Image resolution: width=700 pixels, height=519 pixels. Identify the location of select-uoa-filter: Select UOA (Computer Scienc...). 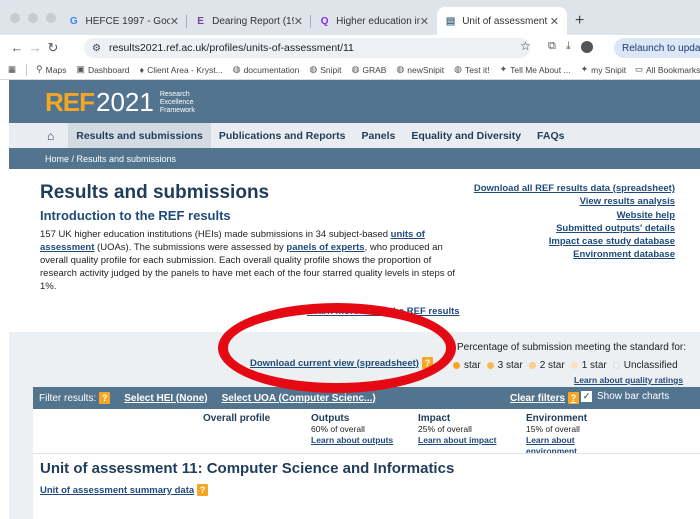
(299, 398).